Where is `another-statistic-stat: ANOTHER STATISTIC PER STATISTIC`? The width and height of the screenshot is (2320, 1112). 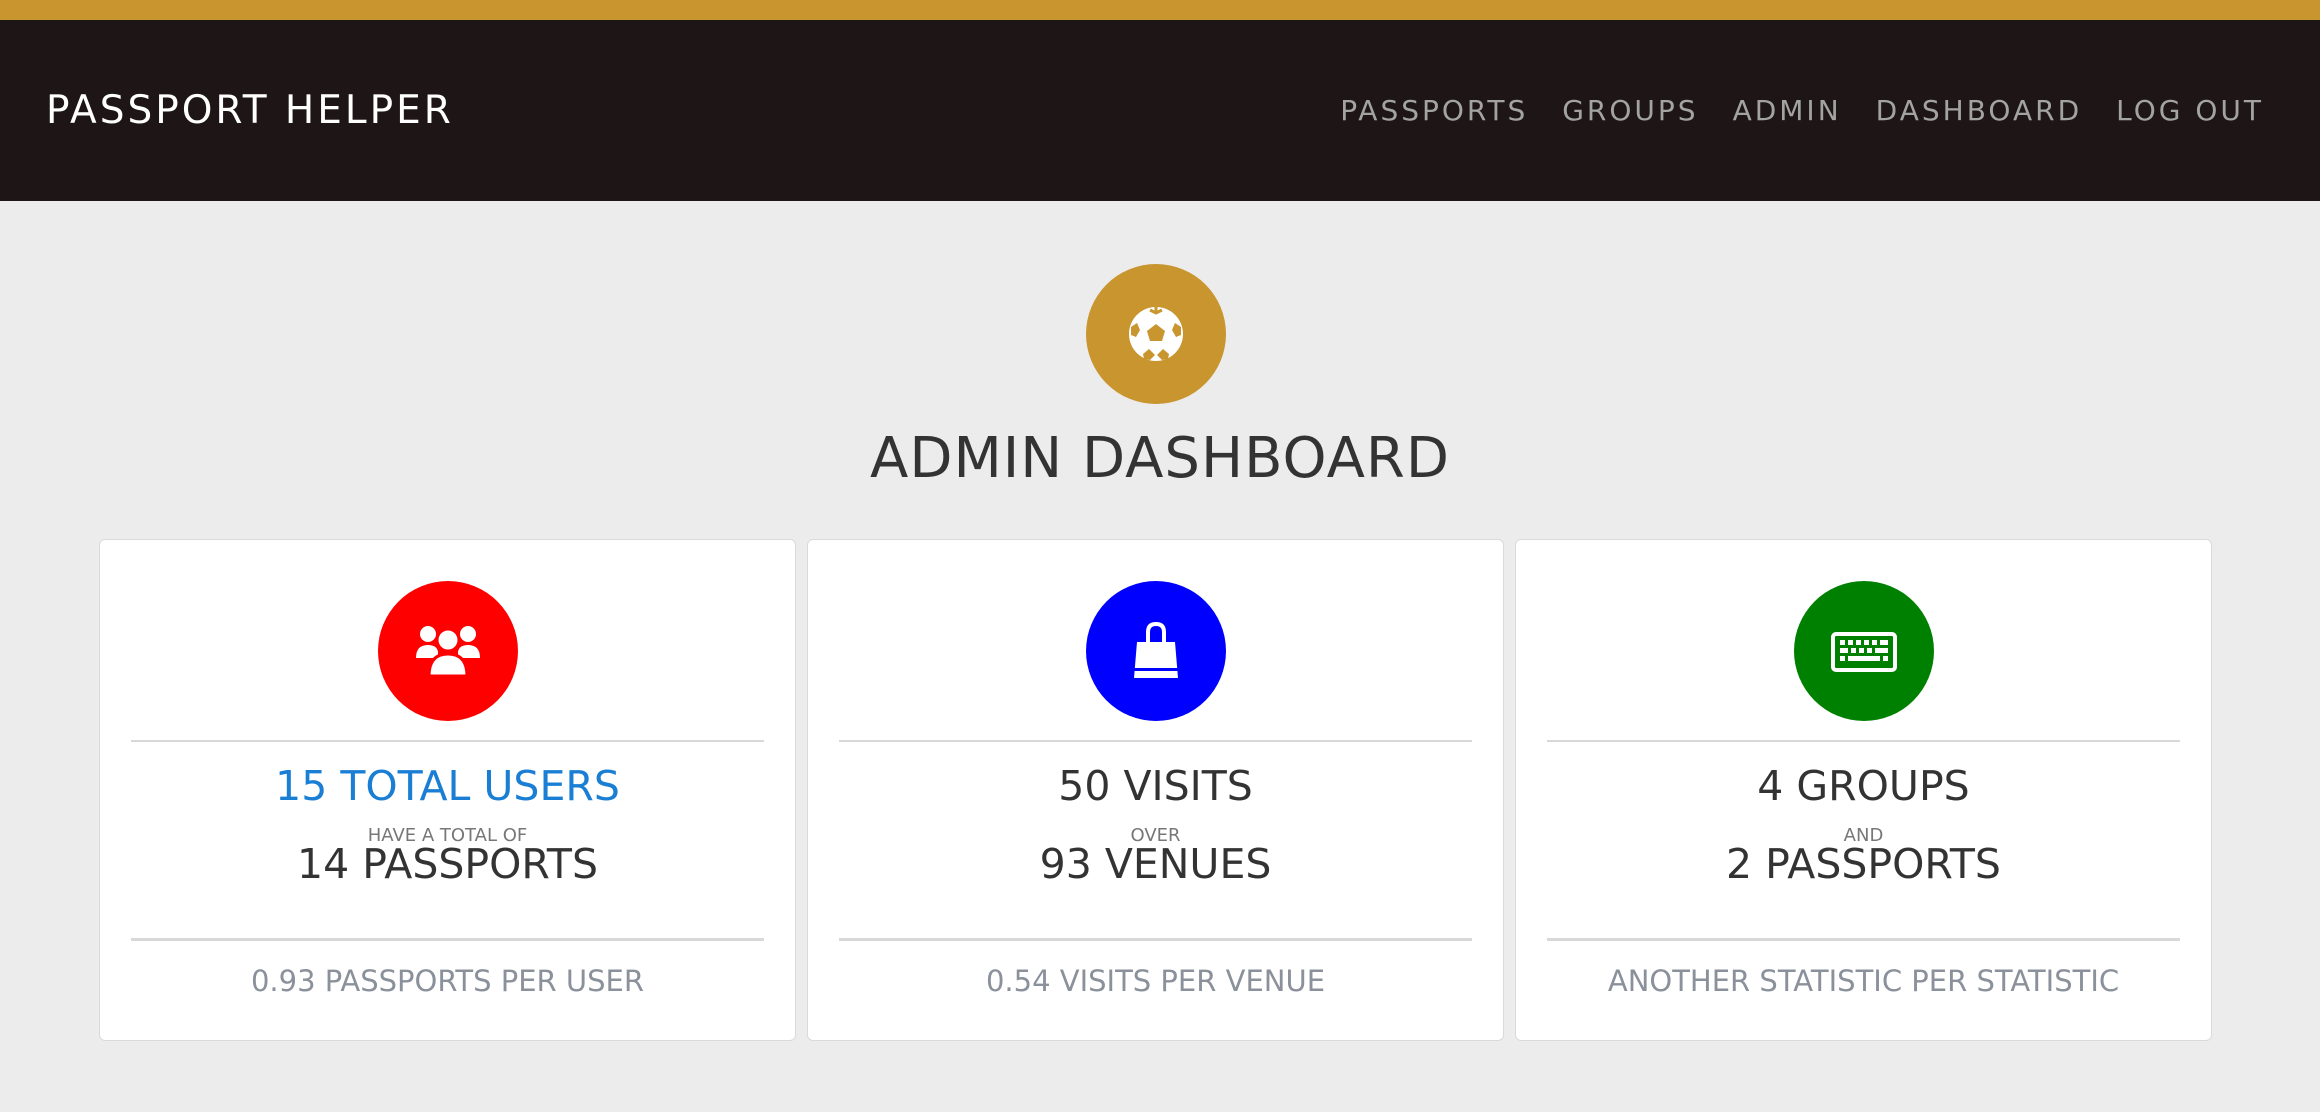
another-statistic-stat: ANOTHER STATISTIC PER STATISTIC is located at coordinates (1863, 981).